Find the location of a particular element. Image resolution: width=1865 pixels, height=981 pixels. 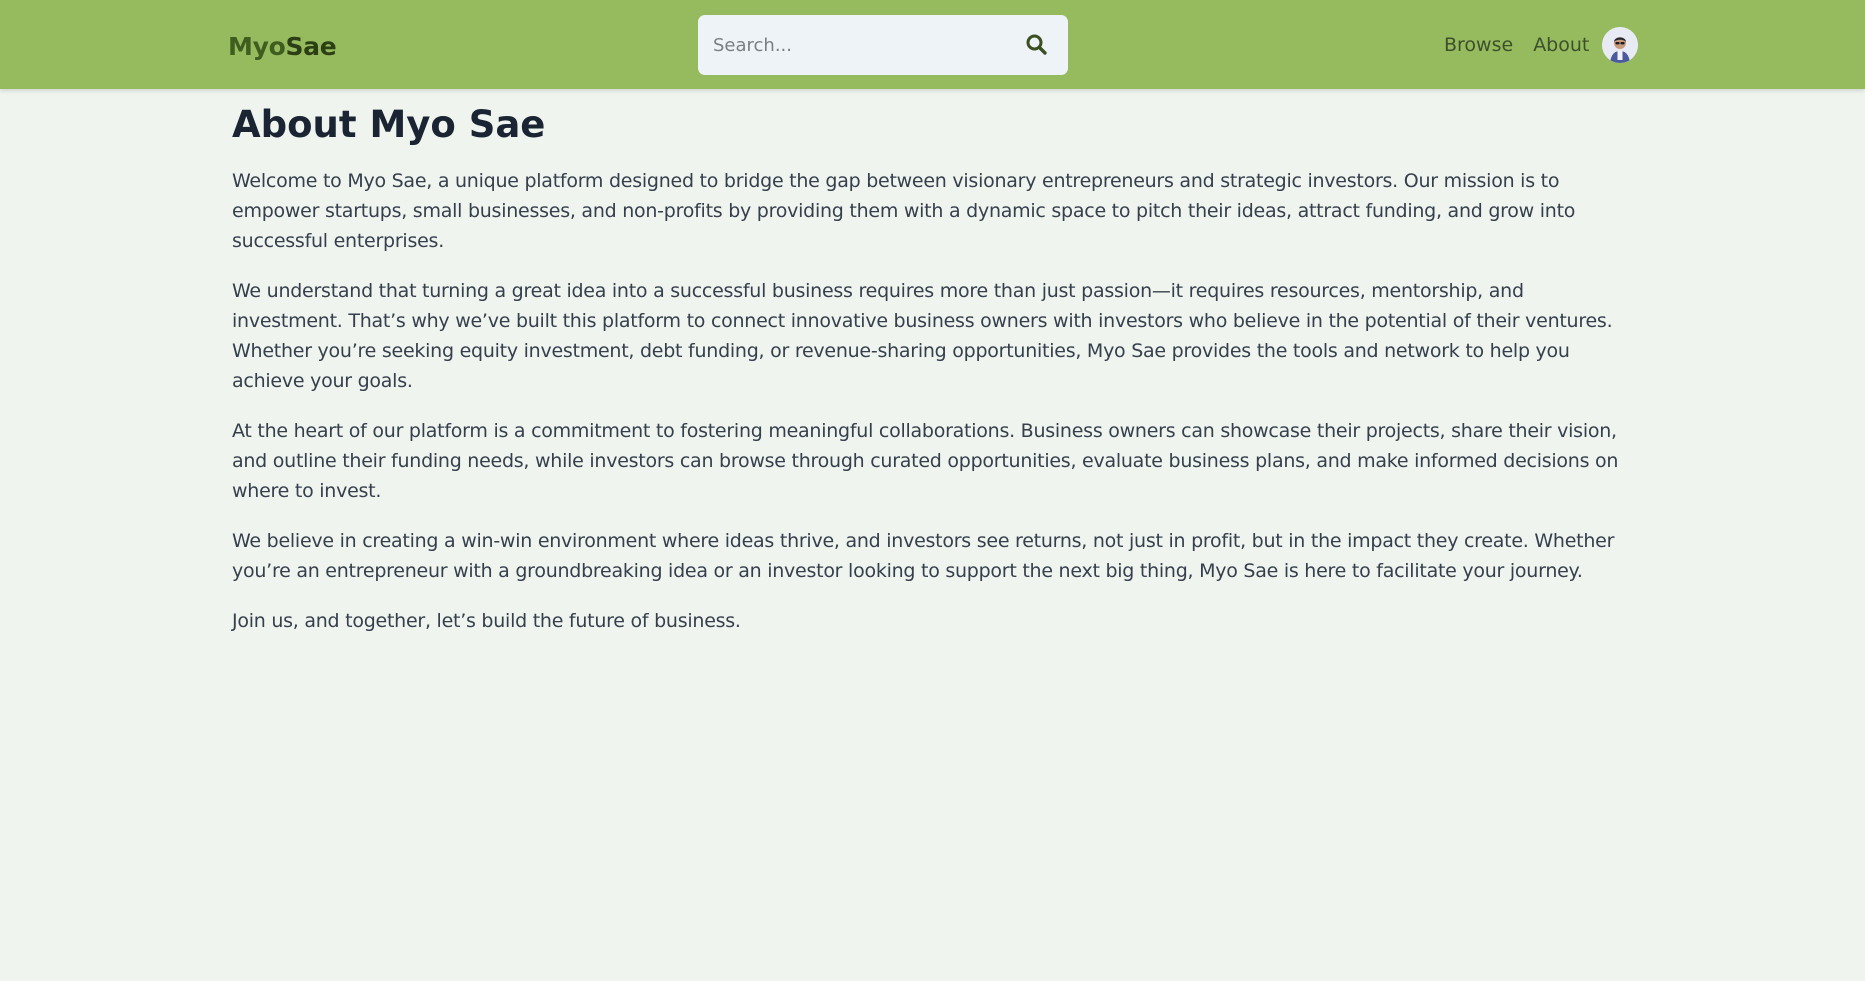

logo-text-sae: Sae is located at coordinates (311, 46).